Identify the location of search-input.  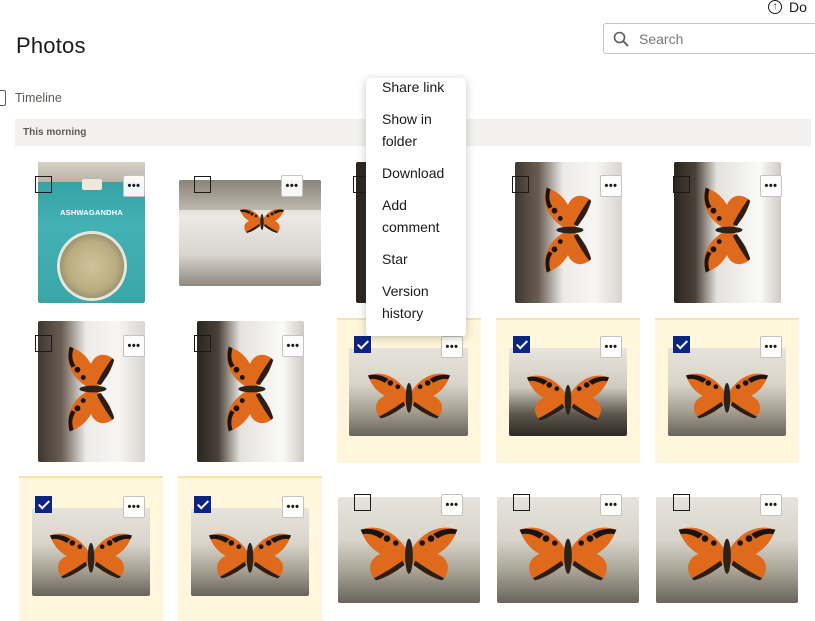
(719, 38).